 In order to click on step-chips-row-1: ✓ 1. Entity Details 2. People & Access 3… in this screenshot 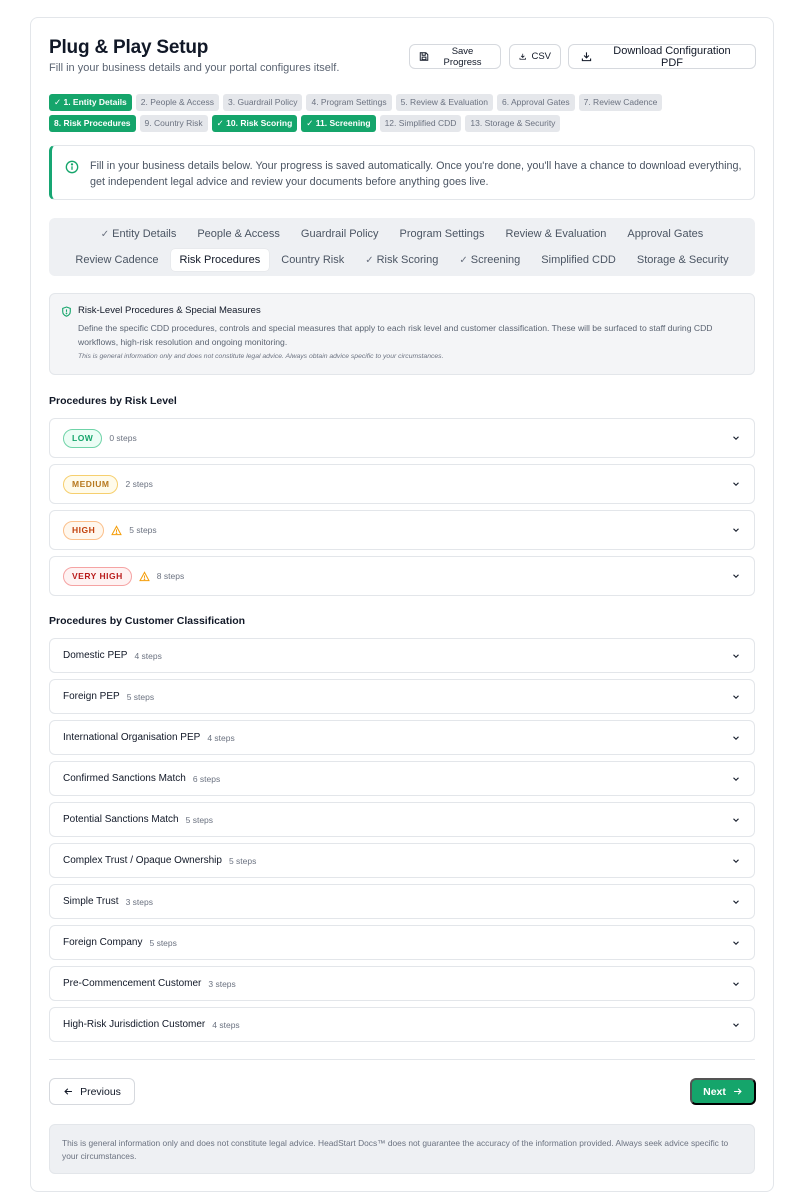, I will do `click(356, 102)`.